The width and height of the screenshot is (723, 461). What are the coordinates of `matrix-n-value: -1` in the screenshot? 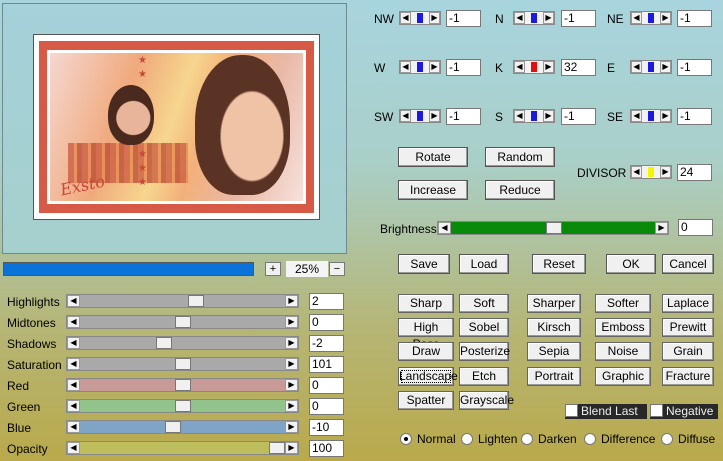 It's located at (578, 18).